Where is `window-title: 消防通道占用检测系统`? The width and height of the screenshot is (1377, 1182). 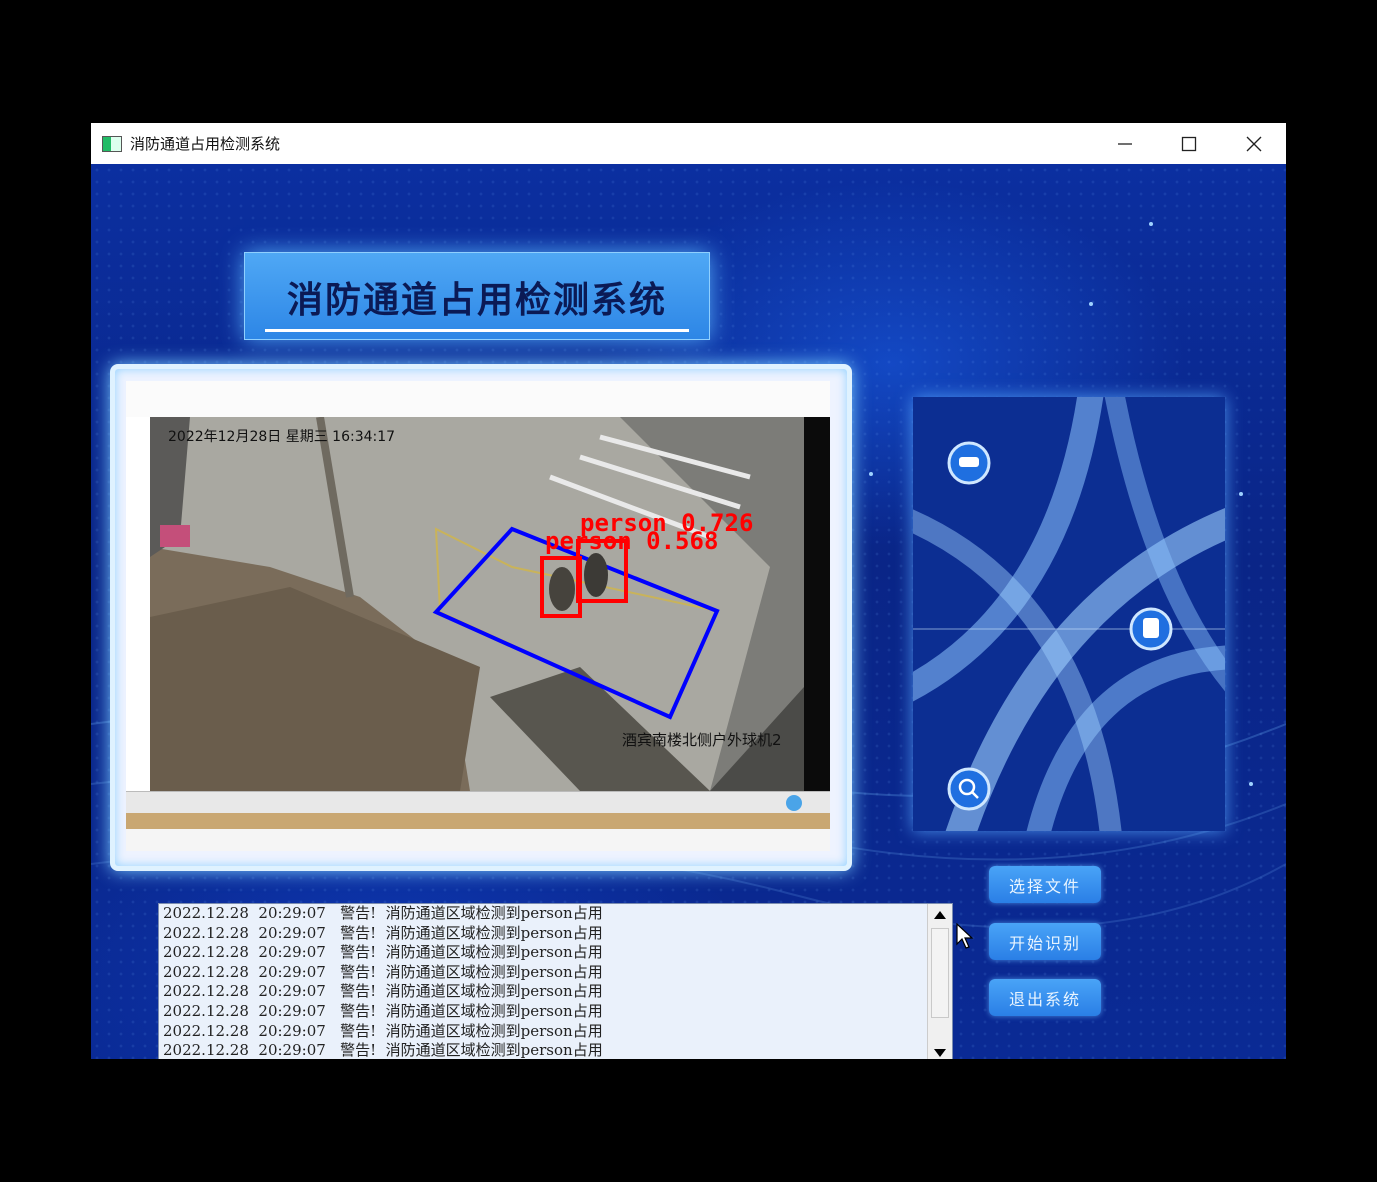
window-title: 消防通道占用检测系统 is located at coordinates (205, 144).